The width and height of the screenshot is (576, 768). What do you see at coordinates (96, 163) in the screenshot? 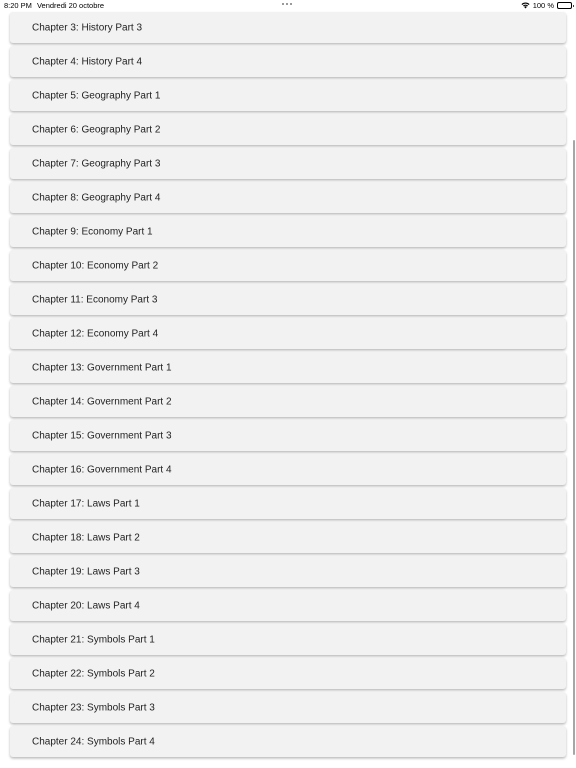
I see `chapter-title: Chapter 7: Geography Part 3` at bounding box center [96, 163].